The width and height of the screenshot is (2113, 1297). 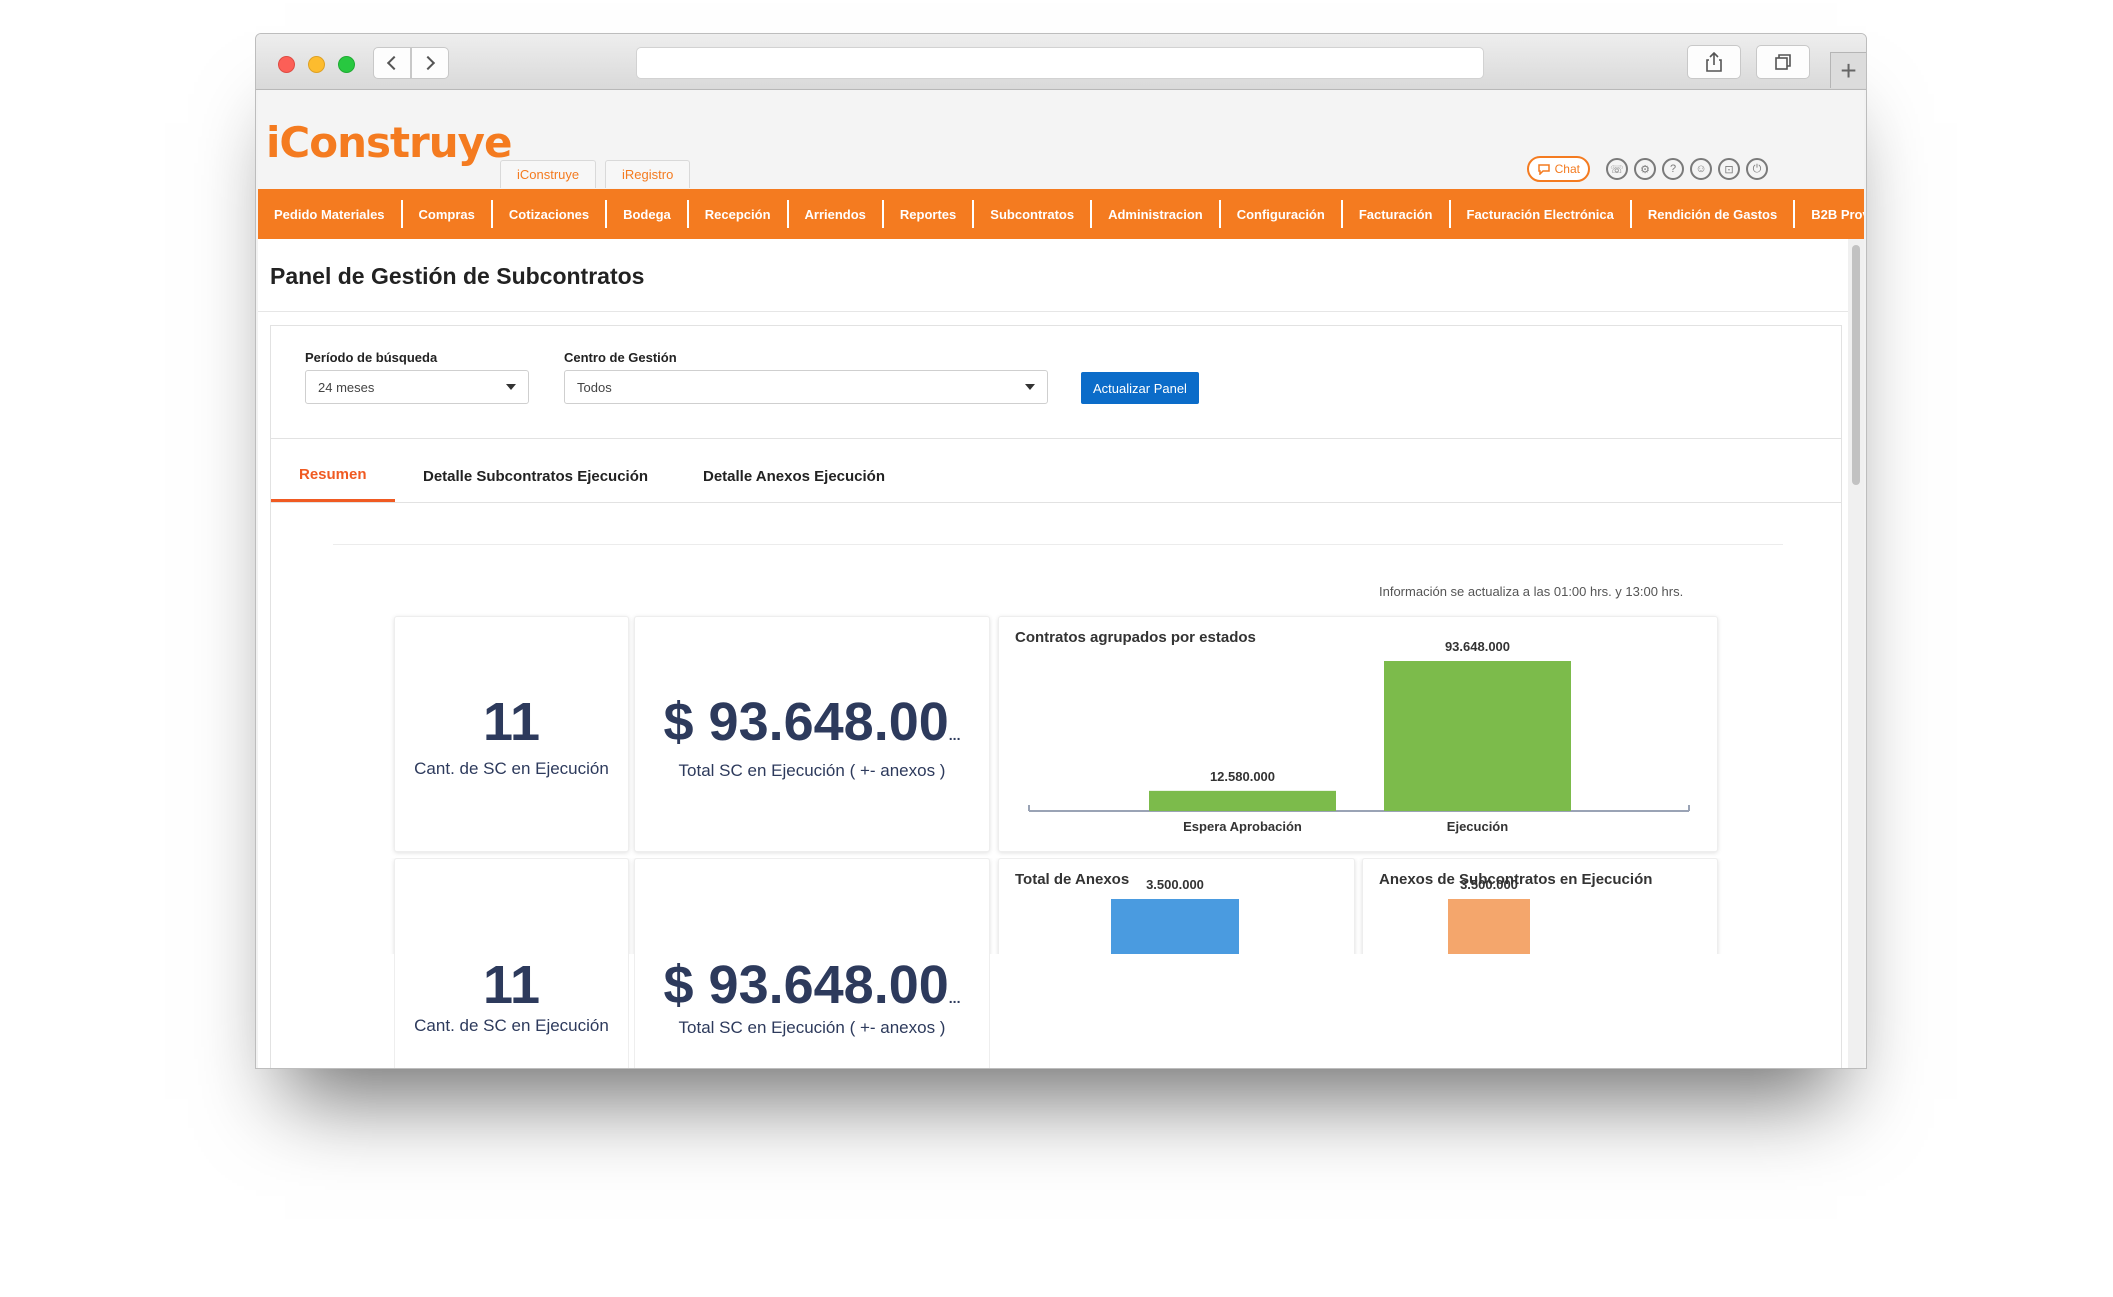 What do you see at coordinates (1714, 214) in the screenshot?
I see `menu-rendicion-de-gastos: Rendición de Gastos` at bounding box center [1714, 214].